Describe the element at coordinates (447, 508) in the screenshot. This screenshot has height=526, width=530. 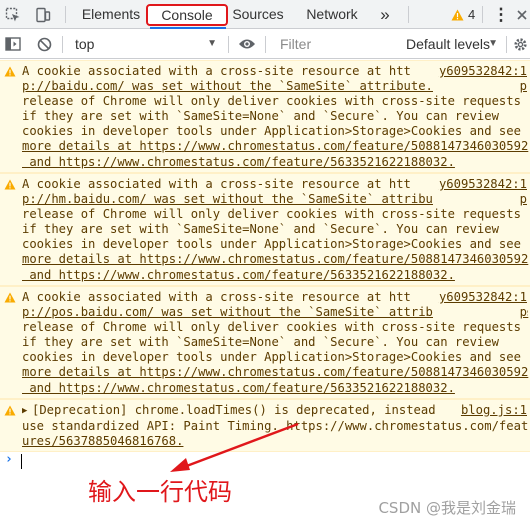
I see `csdn-watermark: CSDN @我是刘金瑞` at that location.